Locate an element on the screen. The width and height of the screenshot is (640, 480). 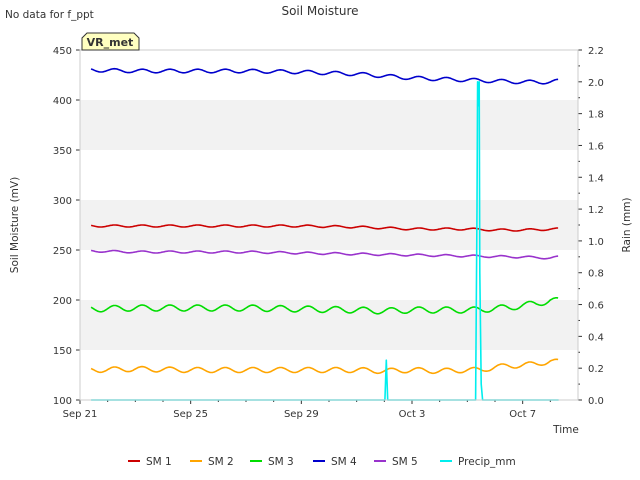
y2-tick-label: 2.0 is located at coordinates (596, 83).